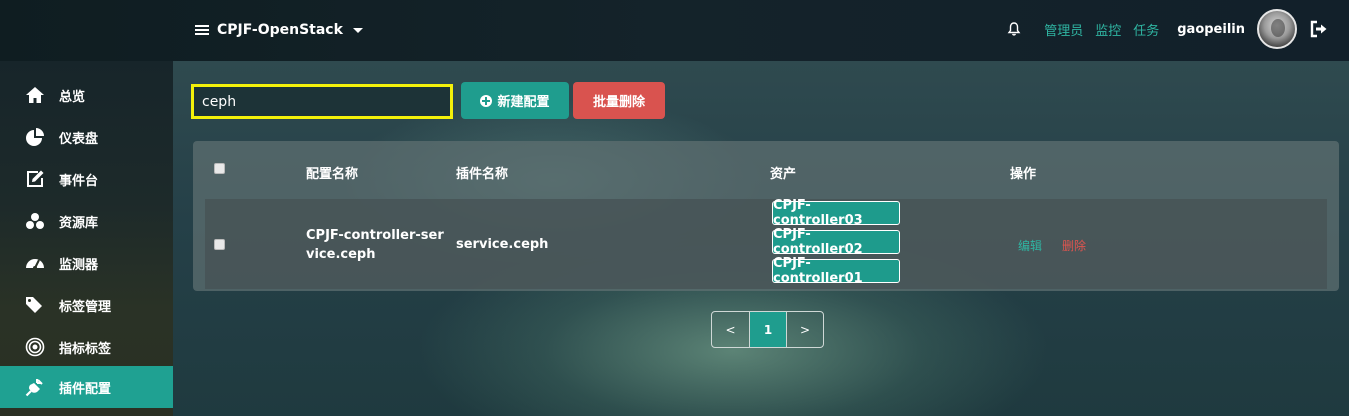  I want to click on logout-icon, so click(1319, 29).